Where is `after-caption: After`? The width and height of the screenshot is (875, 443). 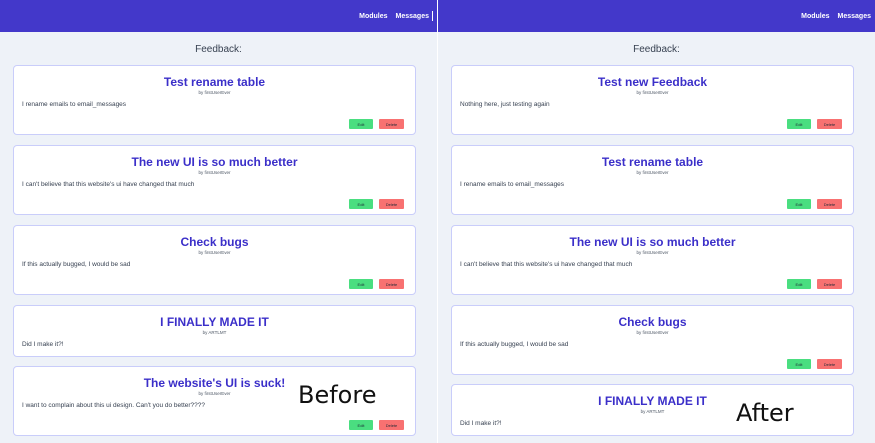 after-caption: After is located at coordinates (765, 413).